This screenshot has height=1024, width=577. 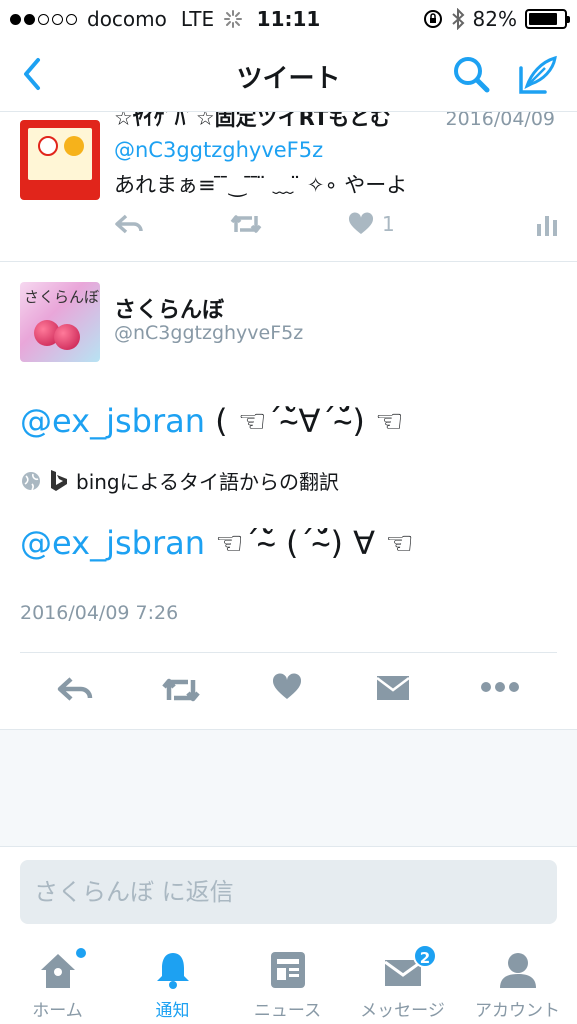 What do you see at coordinates (60, 160) in the screenshot?
I see `user-avatar` at bounding box center [60, 160].